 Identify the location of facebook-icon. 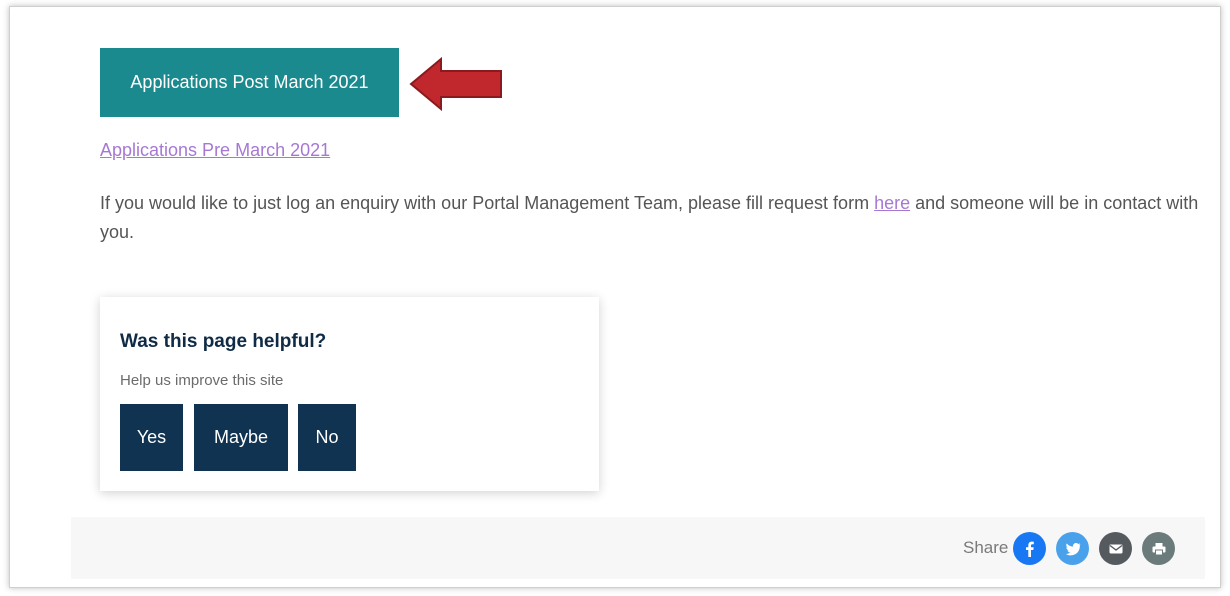
(1029, 548).